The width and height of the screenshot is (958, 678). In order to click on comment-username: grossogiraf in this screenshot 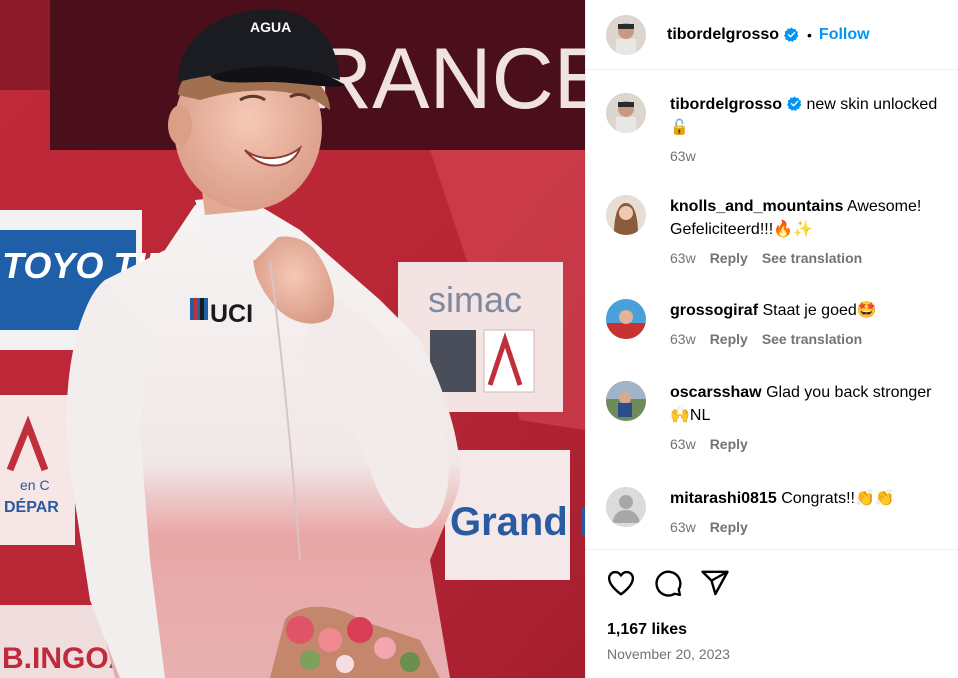, I will do `click(714, 310)`.